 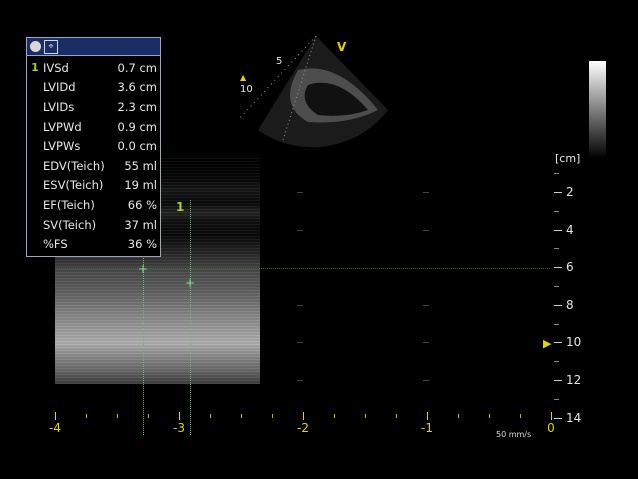 What do you see at coordinates (93, 127) in the screenshot?
I see `measurement-row: LVPWd 0.9 cm` at bounding box center [93, 127].